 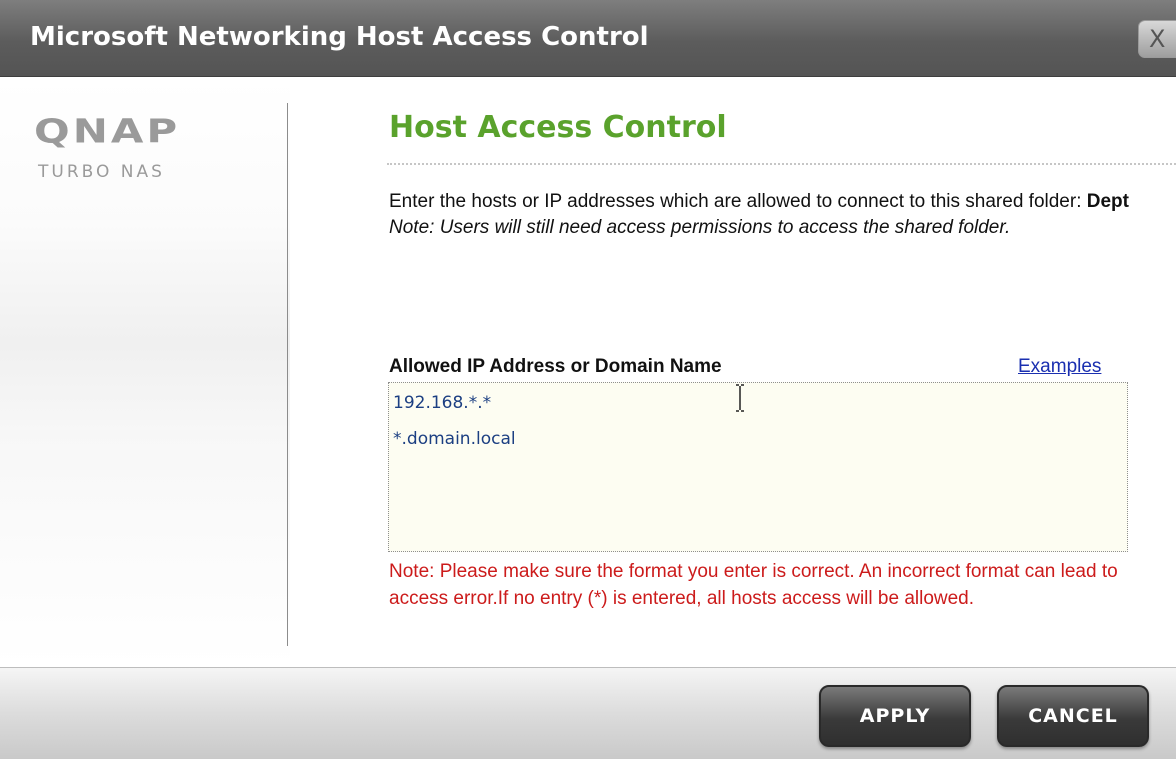 What do you see at coordinates (758, 467) in the screenshot?
I see `allowed-hosts-textarea: 192.168.*.* *.domain.local` at bounding box center [758, 467].